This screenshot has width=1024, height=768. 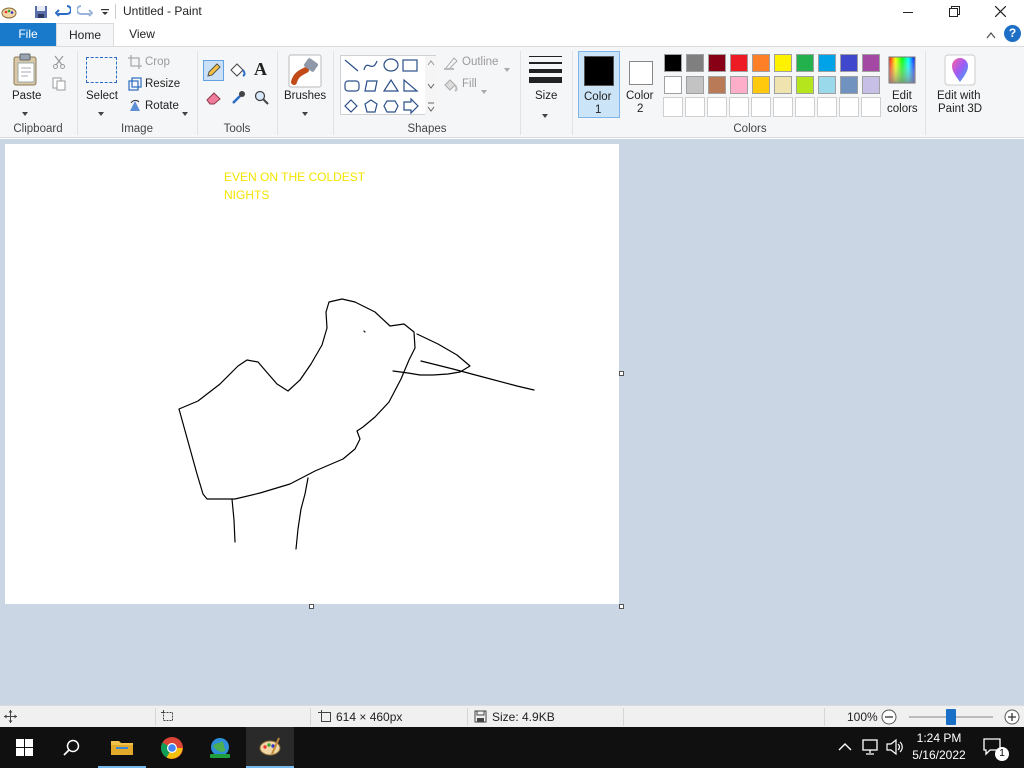 I want to click on tab-file: File, so click(x=28, y=34).